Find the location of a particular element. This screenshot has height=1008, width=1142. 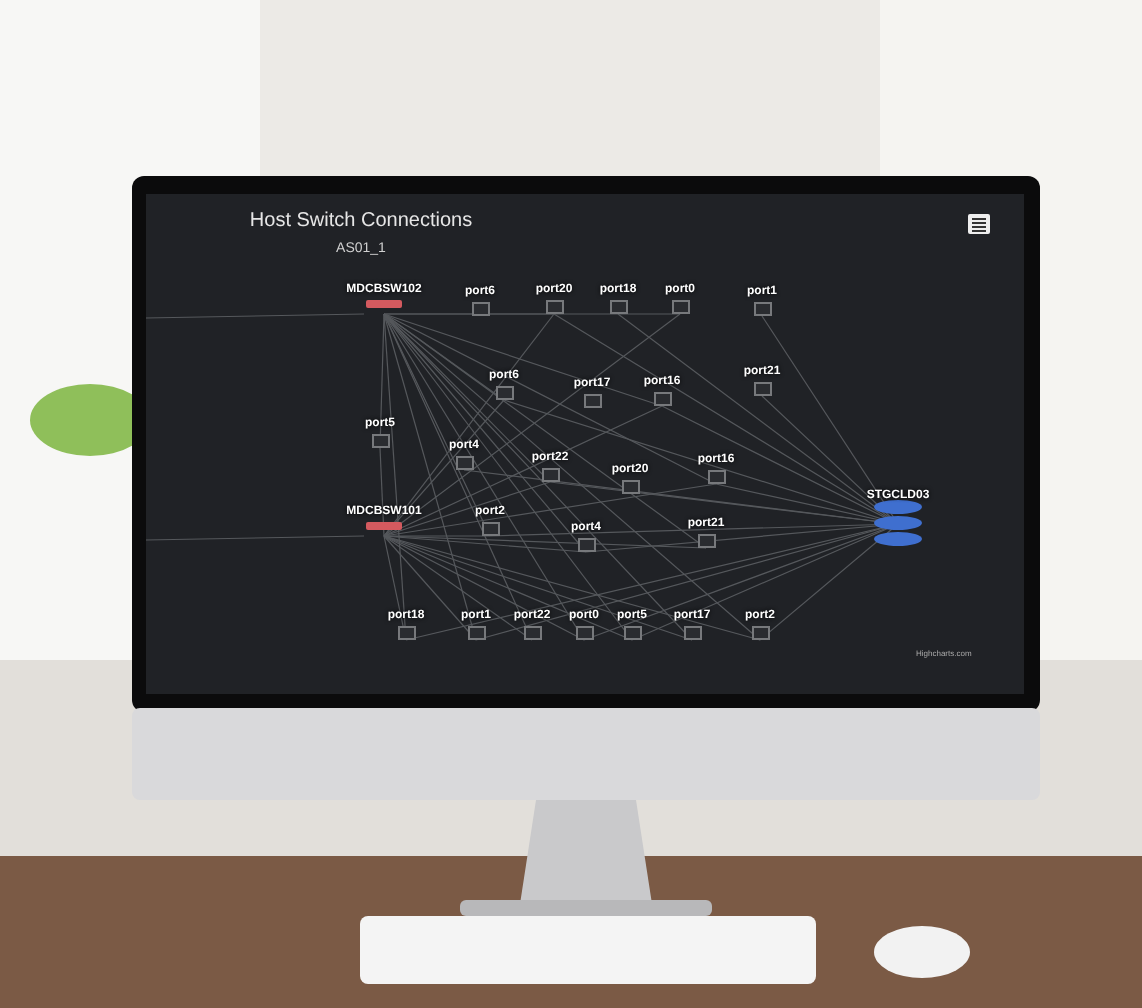

chart-title: Host Switch Connections is located at coordinates (361, 222).